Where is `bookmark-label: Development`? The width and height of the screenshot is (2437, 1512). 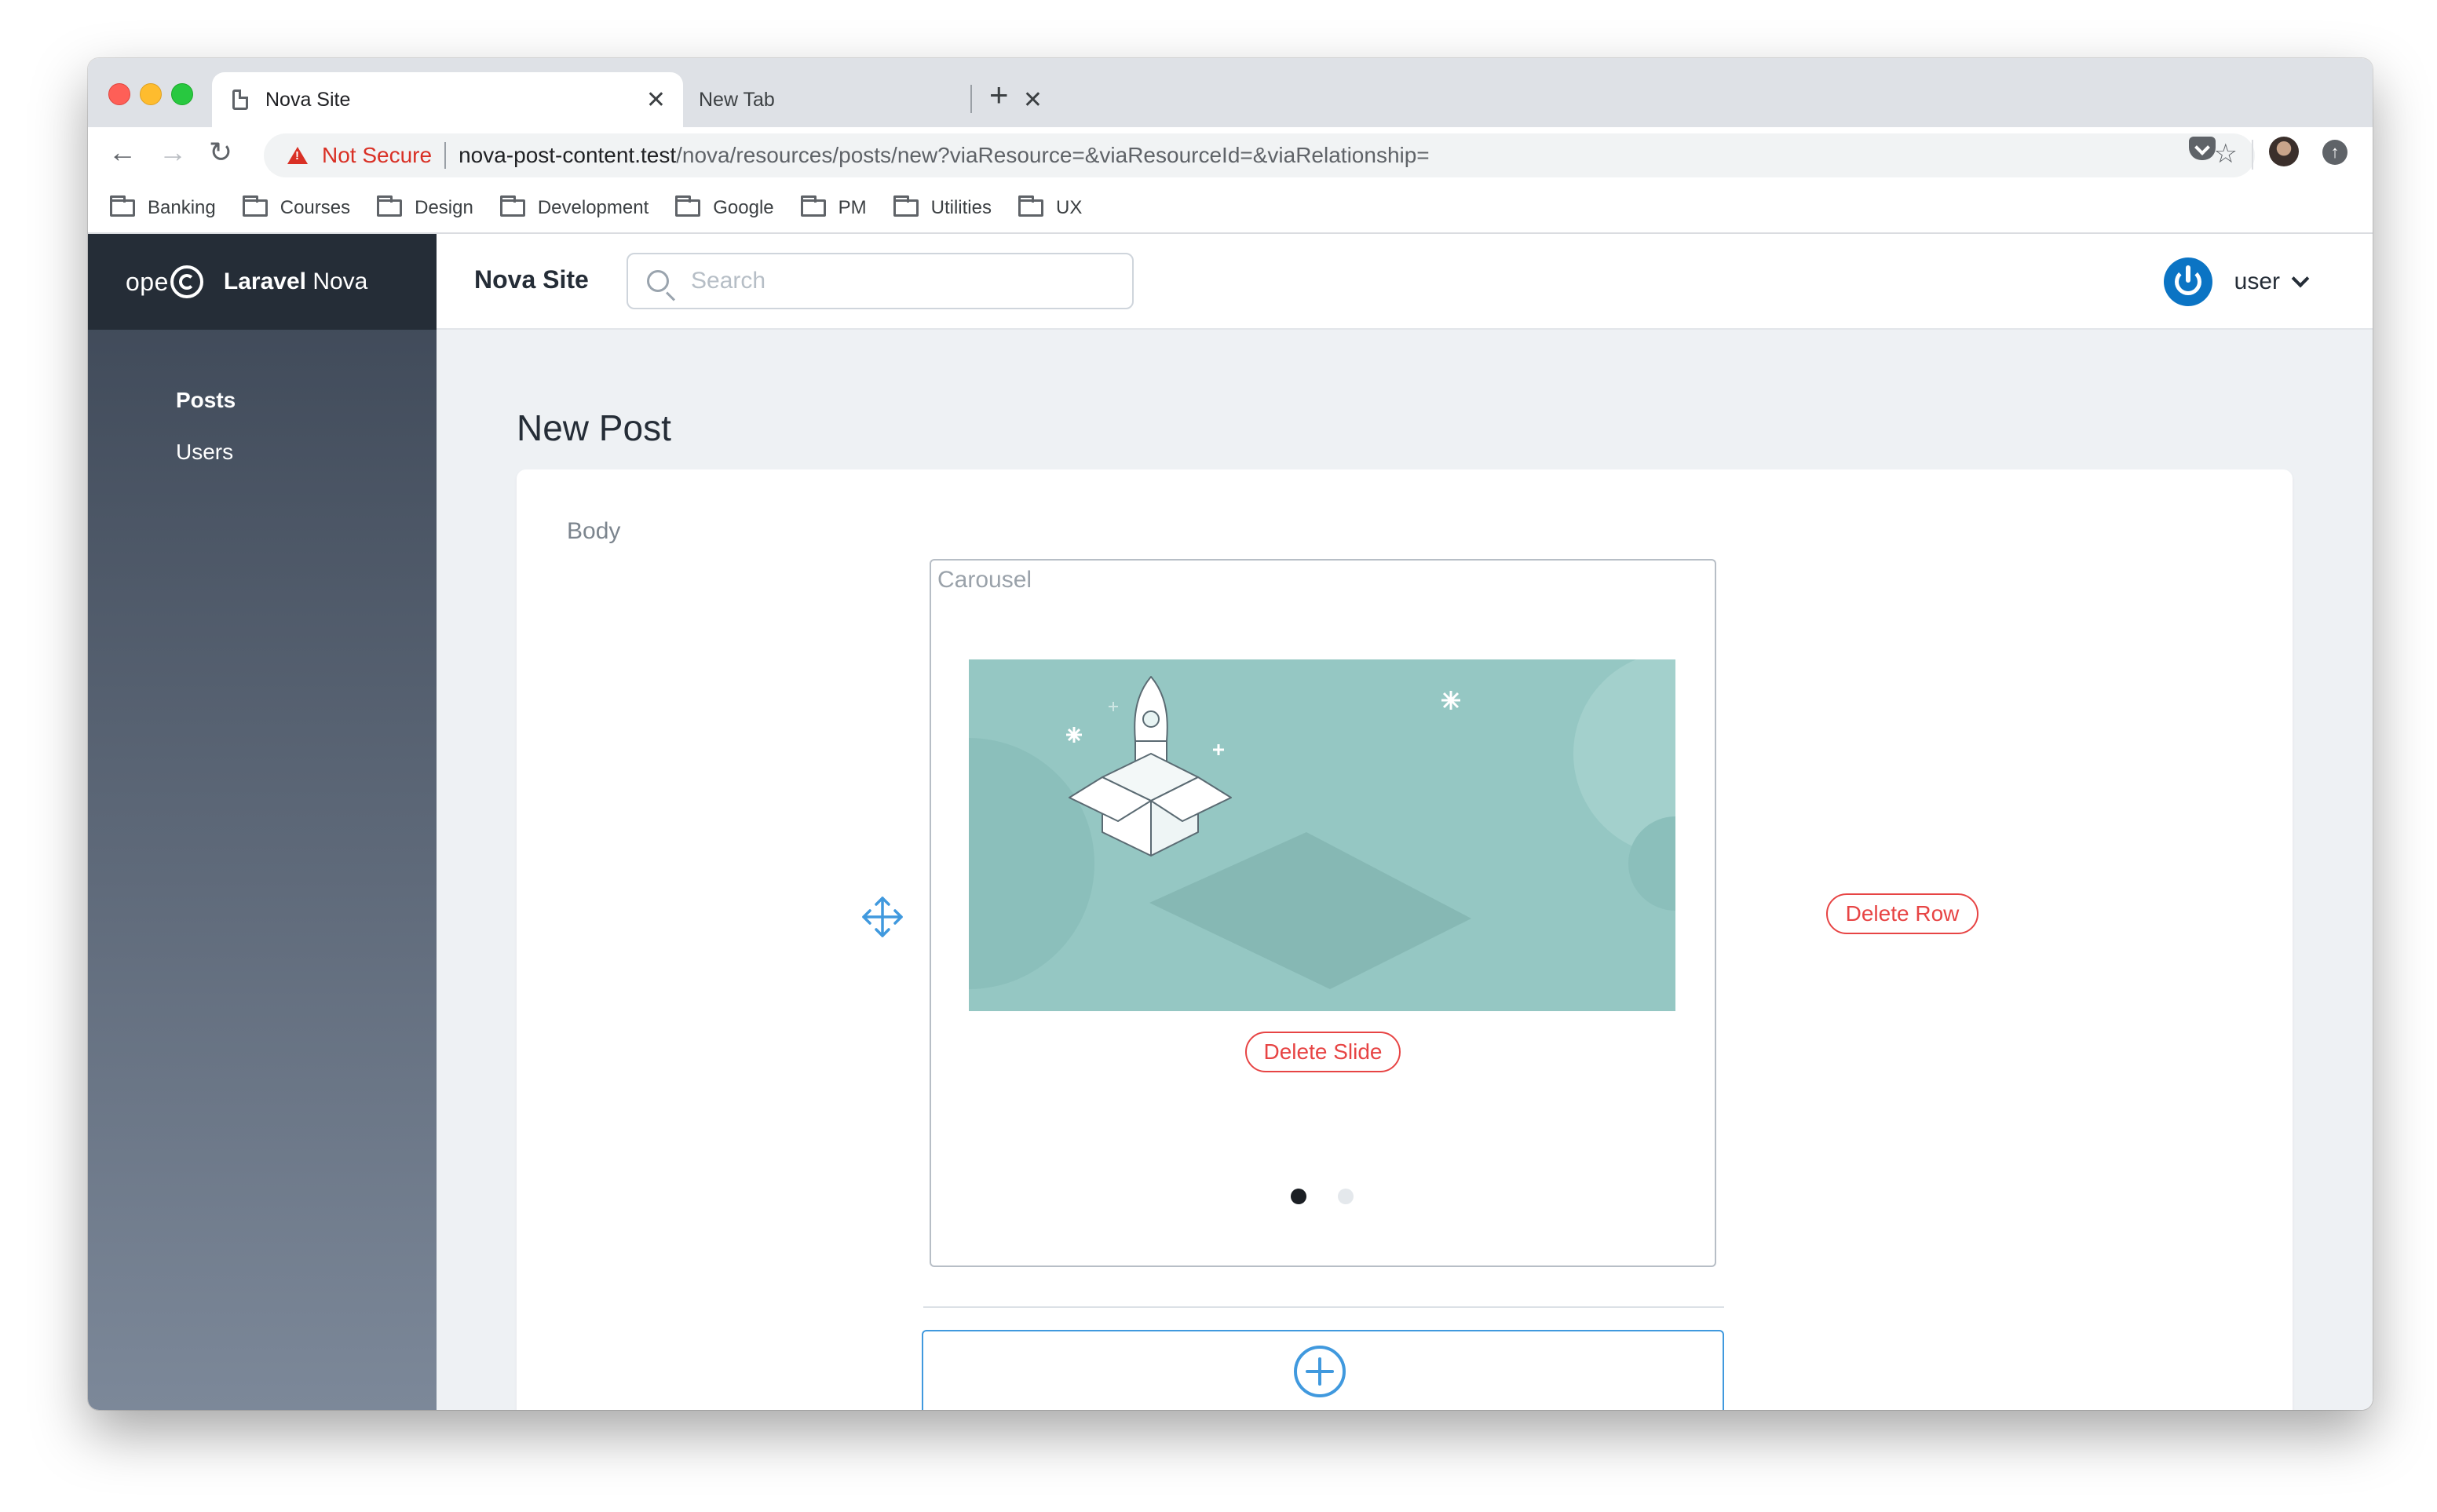 bookmark-label: Development is located at coordinates (593, 207).